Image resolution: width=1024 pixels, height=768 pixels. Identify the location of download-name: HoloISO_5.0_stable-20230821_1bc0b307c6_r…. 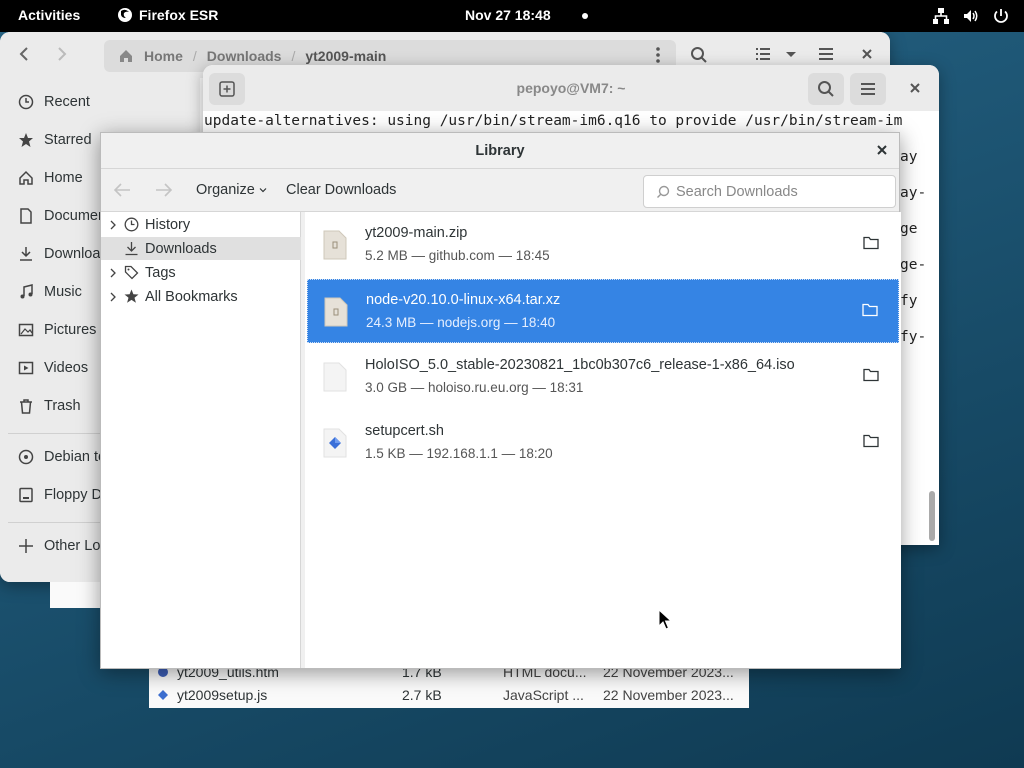
(580, 365).